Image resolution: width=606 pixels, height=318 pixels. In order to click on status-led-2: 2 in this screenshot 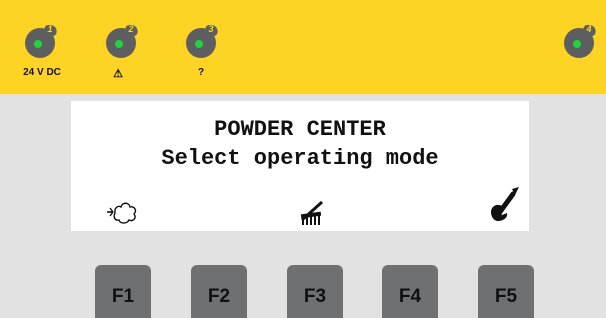, I will do `click(123, 41)`.